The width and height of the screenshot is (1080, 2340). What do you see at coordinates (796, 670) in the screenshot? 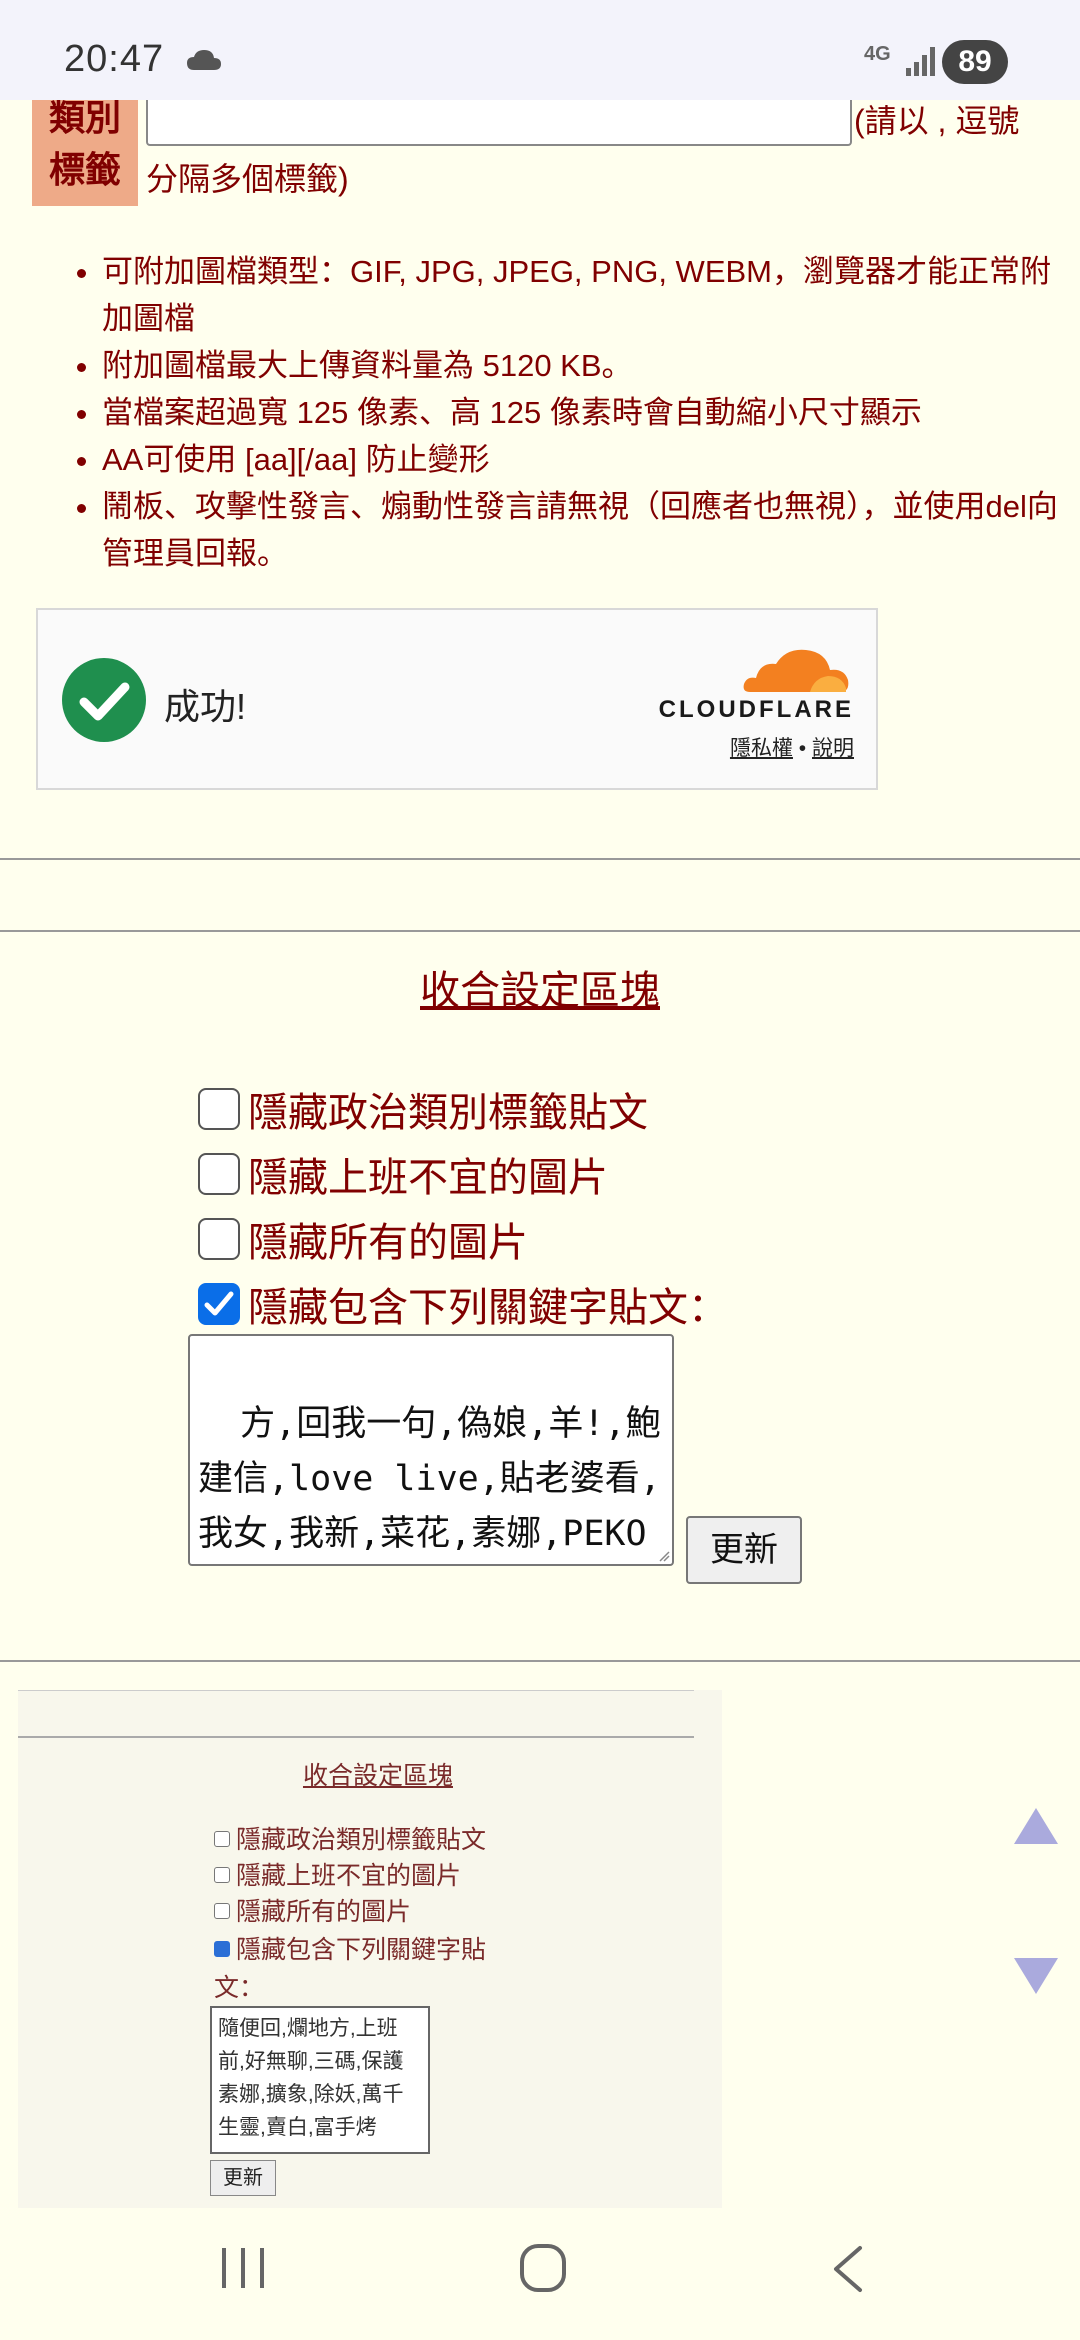
I see `cloudflare-cloud-icon` at bounding box center [796, 670].